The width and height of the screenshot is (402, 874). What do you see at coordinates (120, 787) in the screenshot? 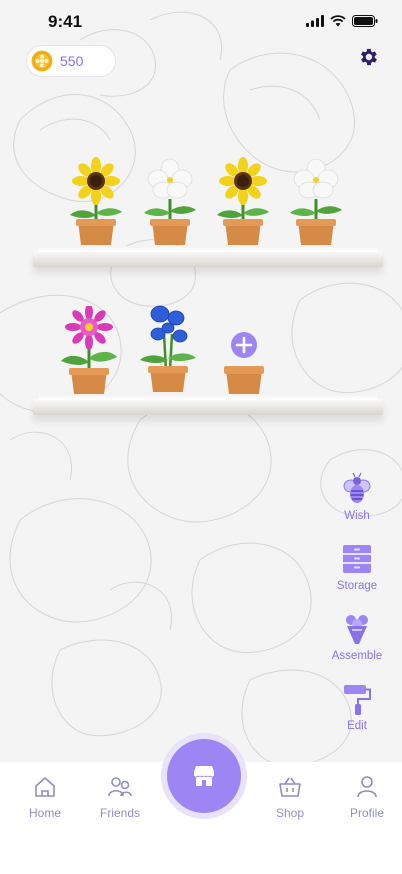
I see `friends-icon` at bounding box center [120, 787].